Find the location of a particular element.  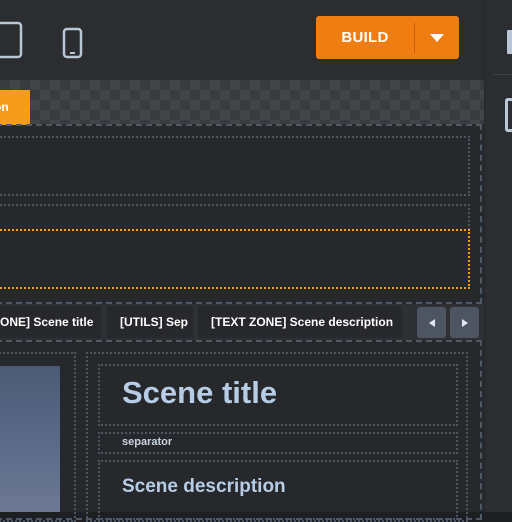

panel-icon-bottom is located at coordinates (508, 115).